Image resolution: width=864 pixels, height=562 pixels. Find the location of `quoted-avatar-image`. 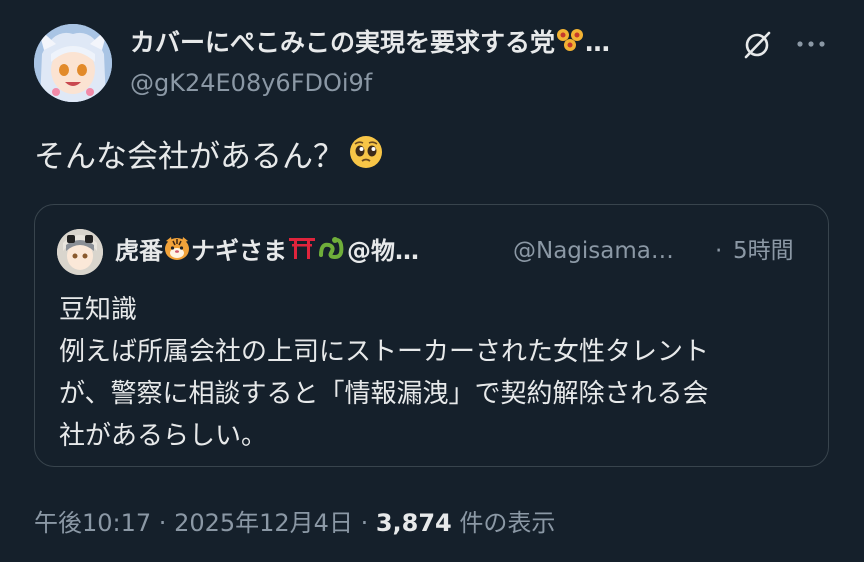

quoted-avatar-image is located at coordinates (80, 252).